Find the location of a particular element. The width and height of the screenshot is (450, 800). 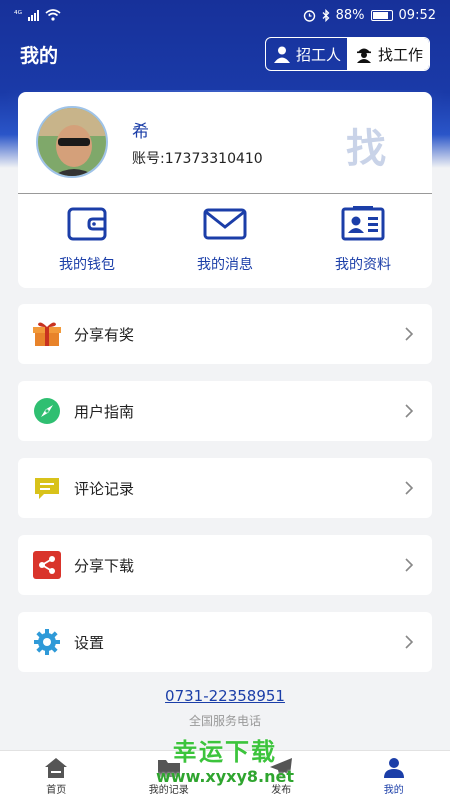

role-switch: 招工人 找工作 is located at coordinates (347, 54).